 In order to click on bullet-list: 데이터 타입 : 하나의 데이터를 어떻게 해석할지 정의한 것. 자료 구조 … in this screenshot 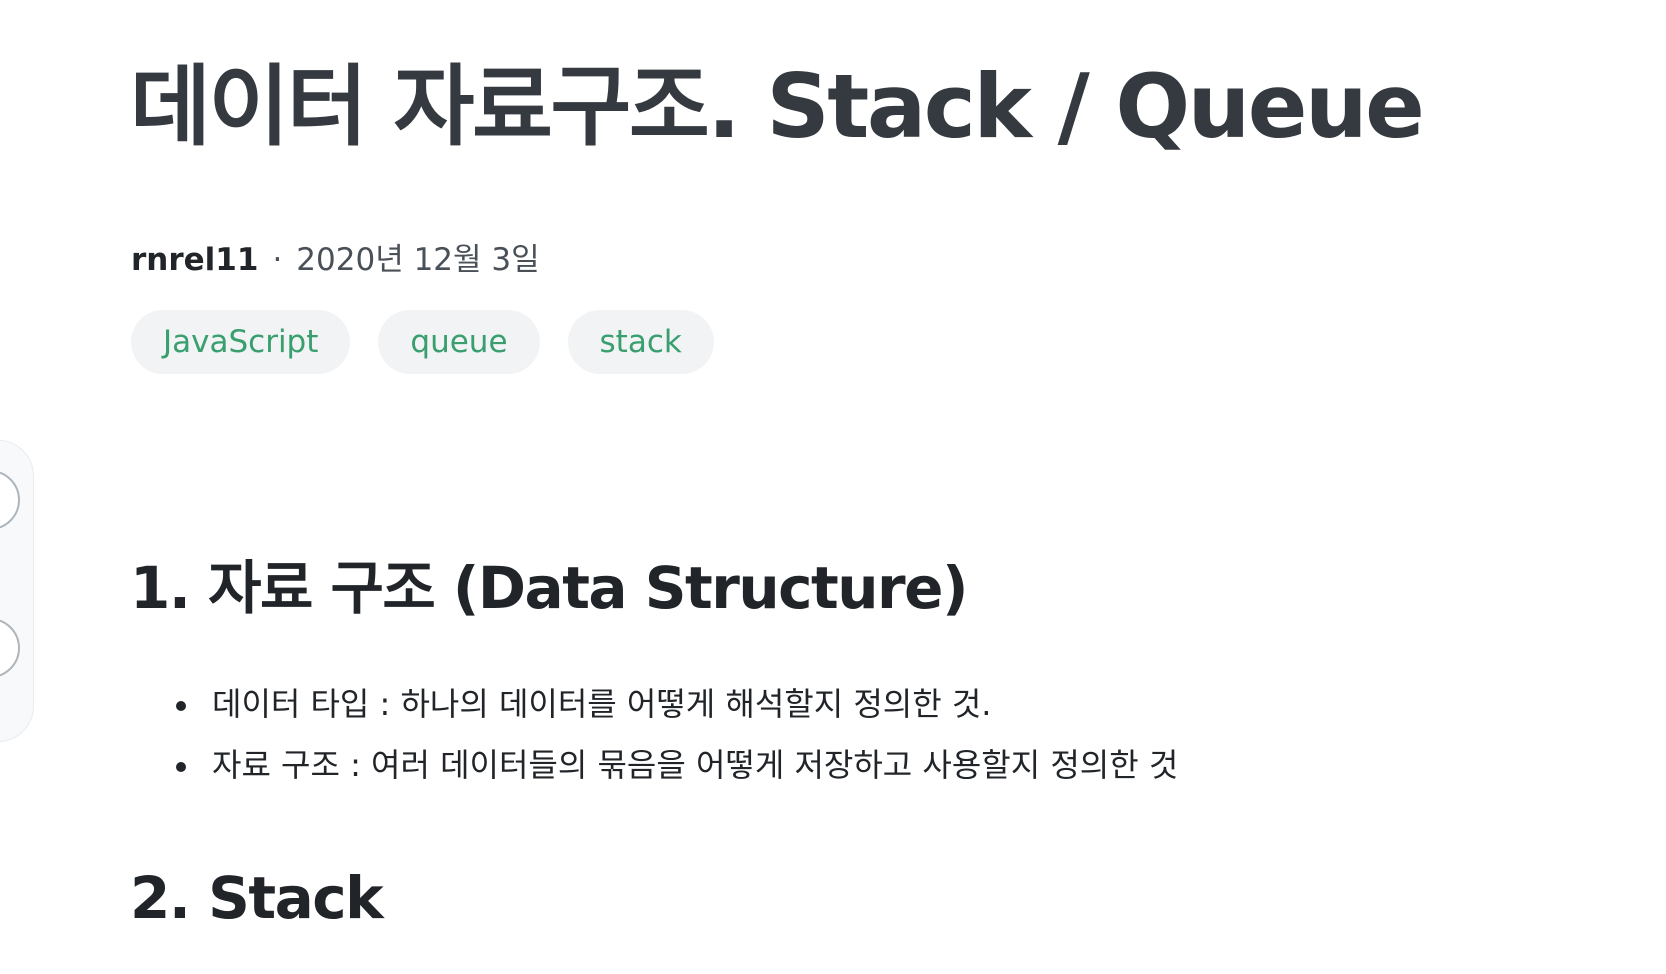, I will do `click(675, 735)`.